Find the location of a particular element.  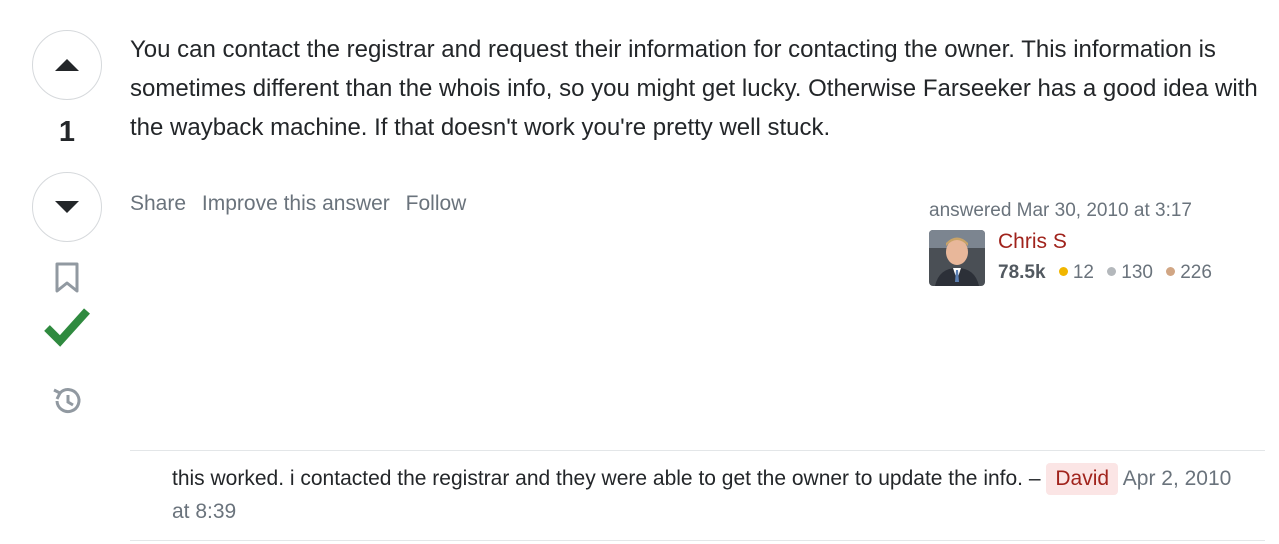

silver-badge-icon is located at coordinates (1112, 271).